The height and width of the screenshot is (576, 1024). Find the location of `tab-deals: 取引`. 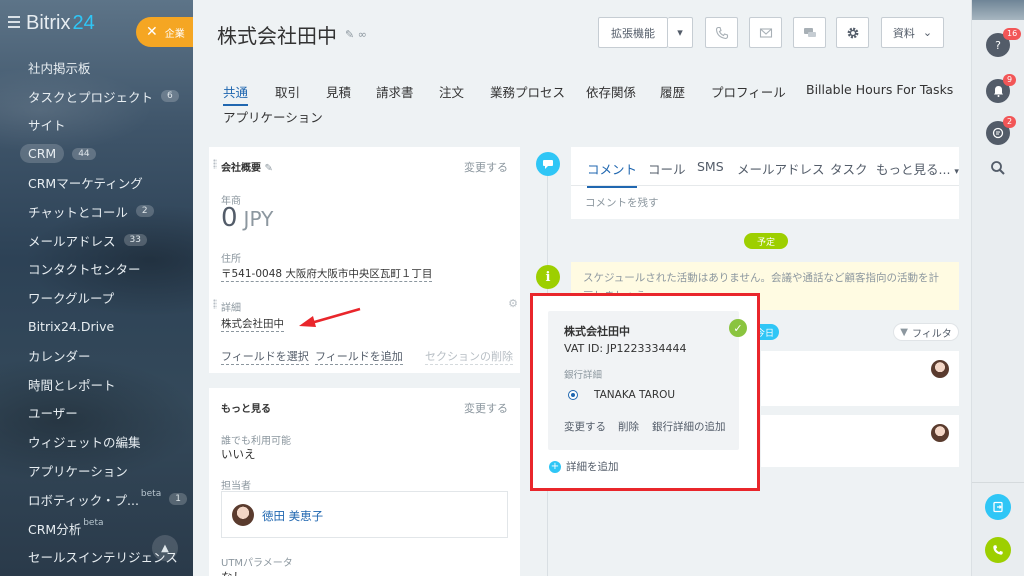

tab-deals: 取引 is located at coordinates (287, 91).